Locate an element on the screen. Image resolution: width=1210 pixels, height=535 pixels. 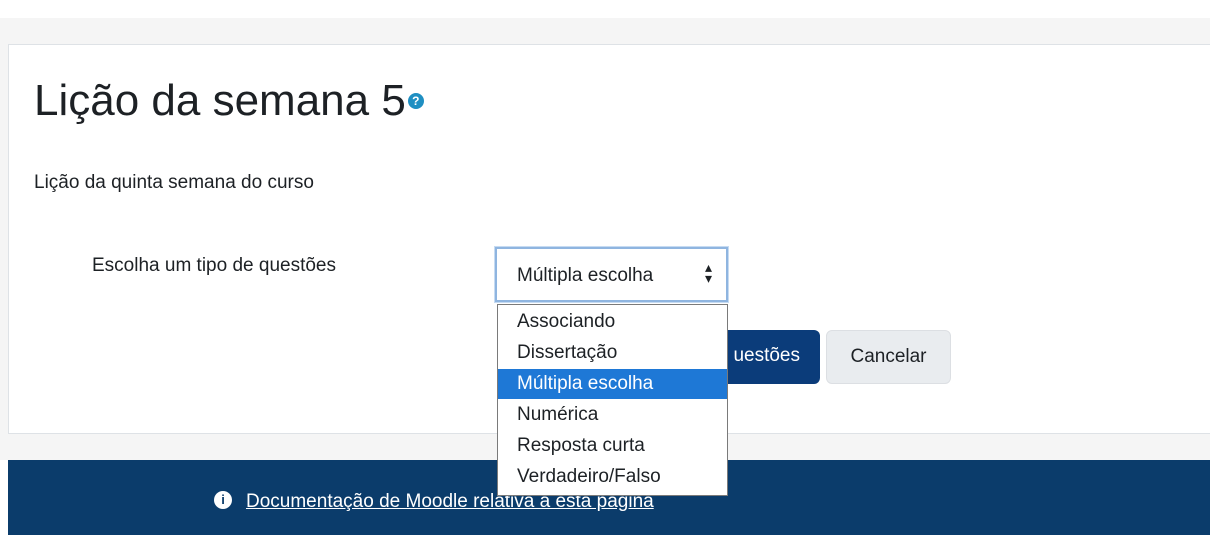
select-value: Múltipla escolha is located at coordinates (585, 275).